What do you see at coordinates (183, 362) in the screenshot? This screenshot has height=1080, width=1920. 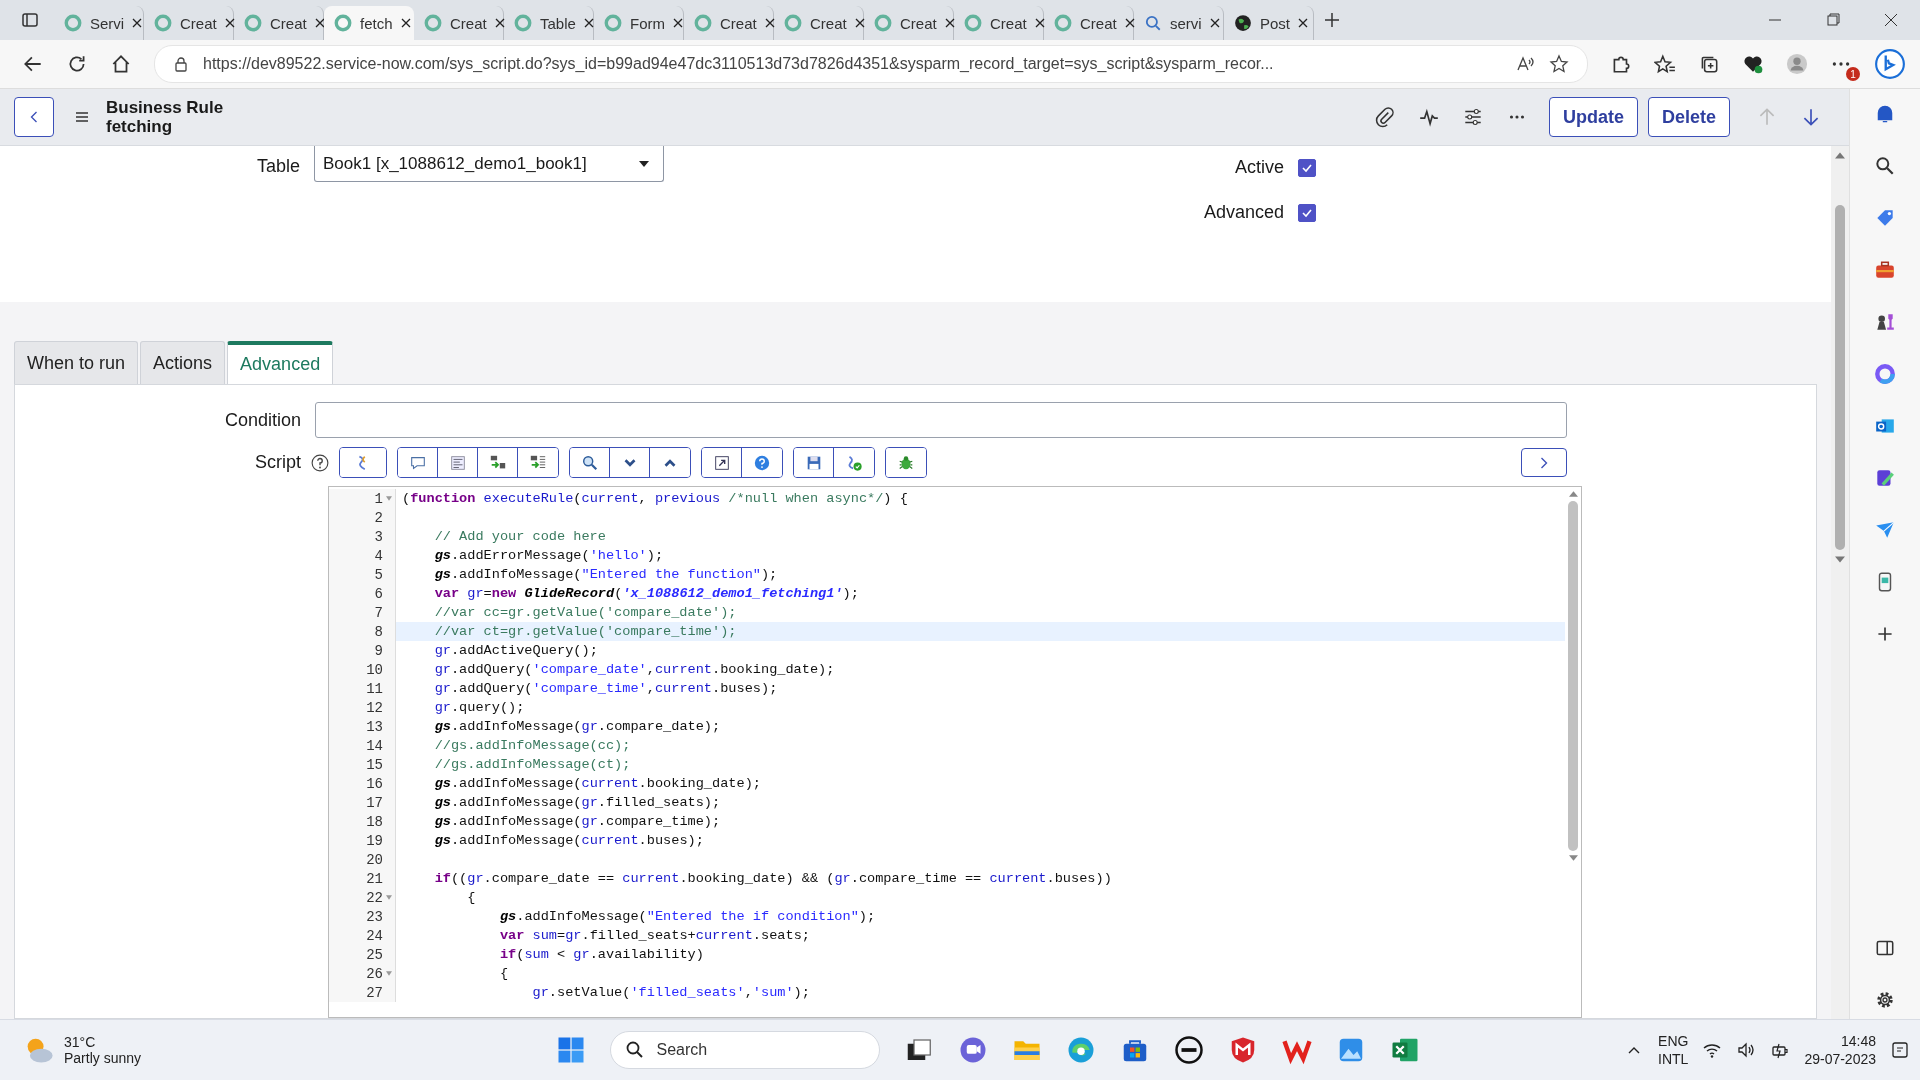 I see `section-tab: Actions` at bounding box center [183, 362].